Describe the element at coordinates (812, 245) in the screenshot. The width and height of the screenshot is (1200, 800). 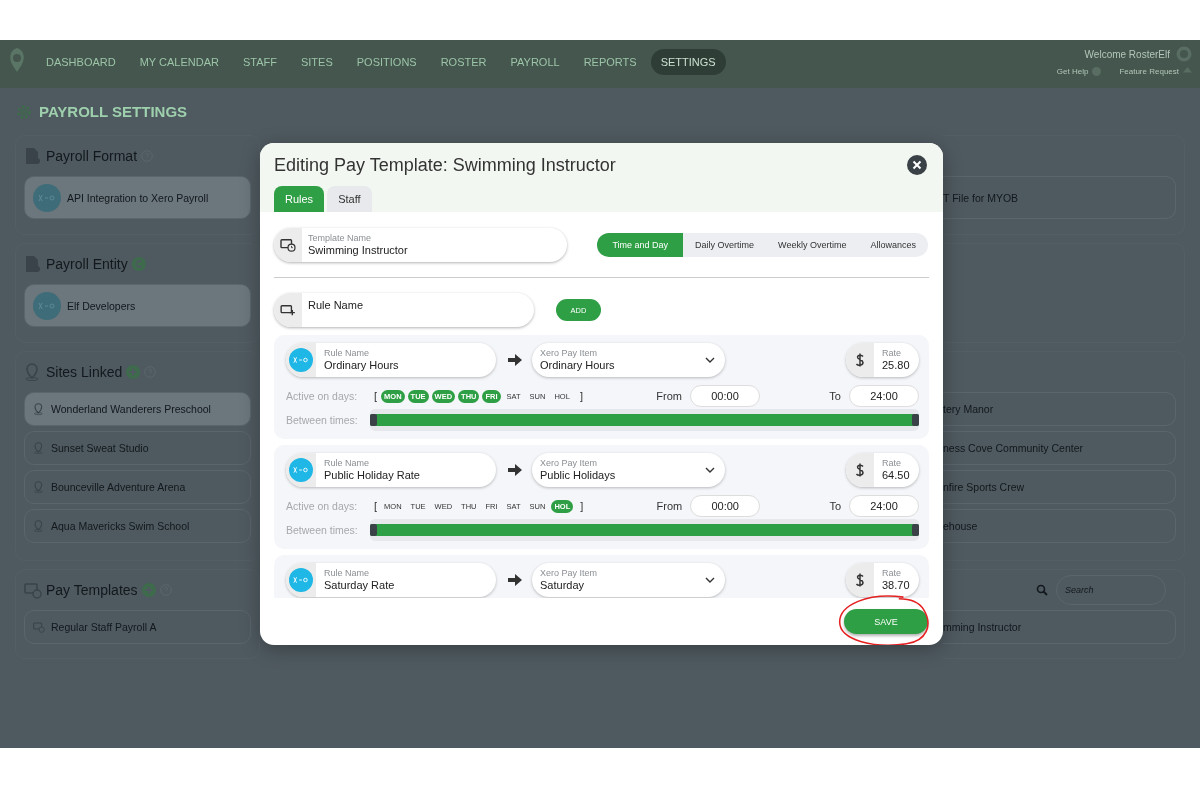
I see `segment-tab: Weekly Overtime` at that location.